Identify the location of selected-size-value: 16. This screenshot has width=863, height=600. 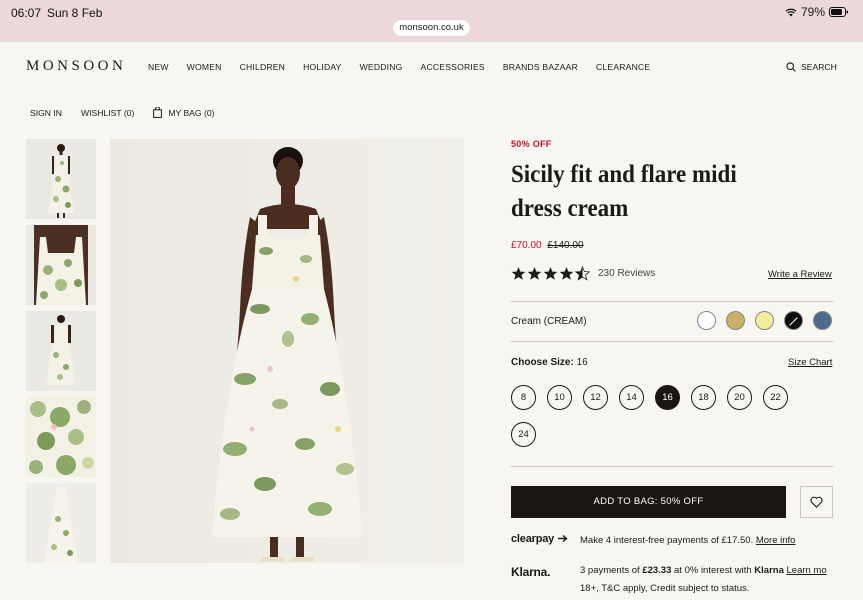
(582, 362).